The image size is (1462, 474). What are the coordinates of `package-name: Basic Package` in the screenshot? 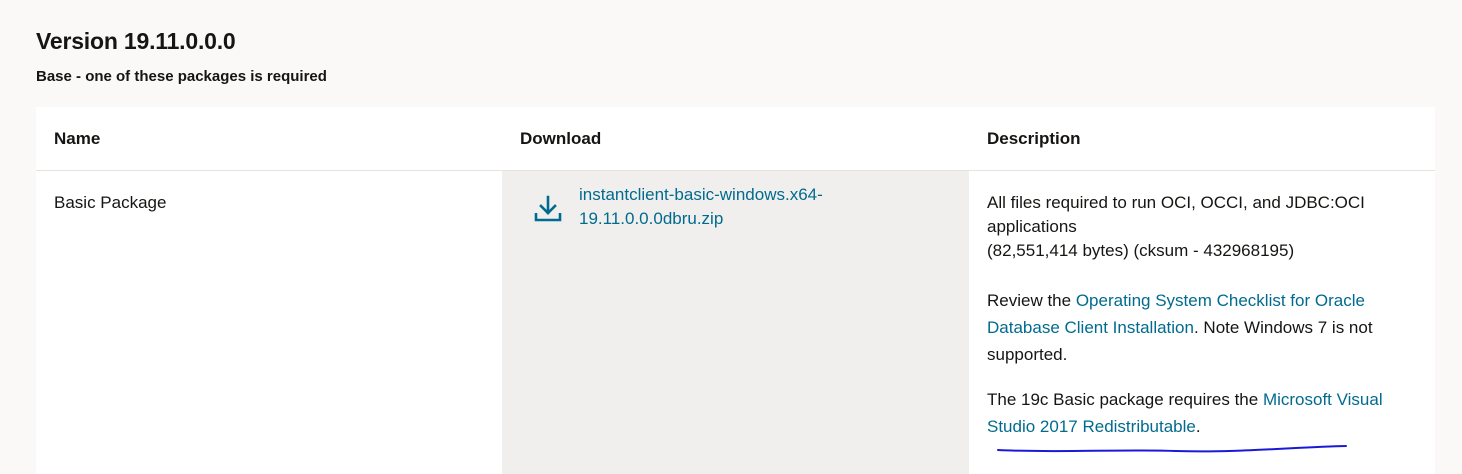 It's located at (110, 202).